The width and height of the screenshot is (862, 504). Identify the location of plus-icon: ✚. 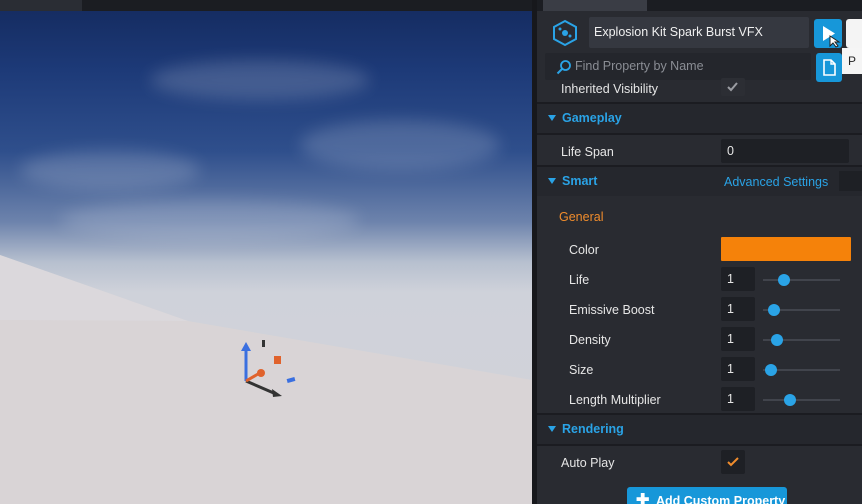
(643, 498).